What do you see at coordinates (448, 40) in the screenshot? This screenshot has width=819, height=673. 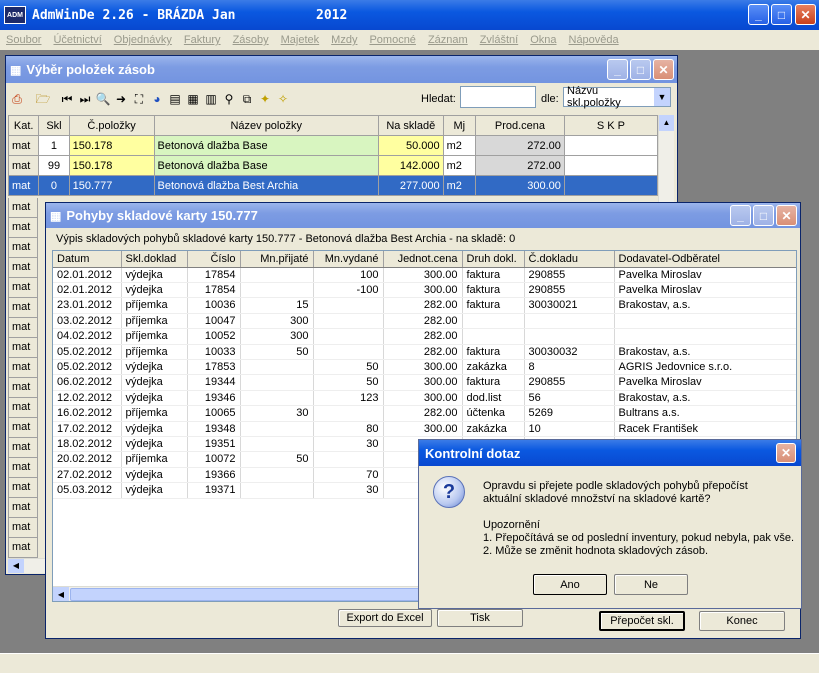 I see `menu-zaznam: Záznam` at bounding box center [448, 40].